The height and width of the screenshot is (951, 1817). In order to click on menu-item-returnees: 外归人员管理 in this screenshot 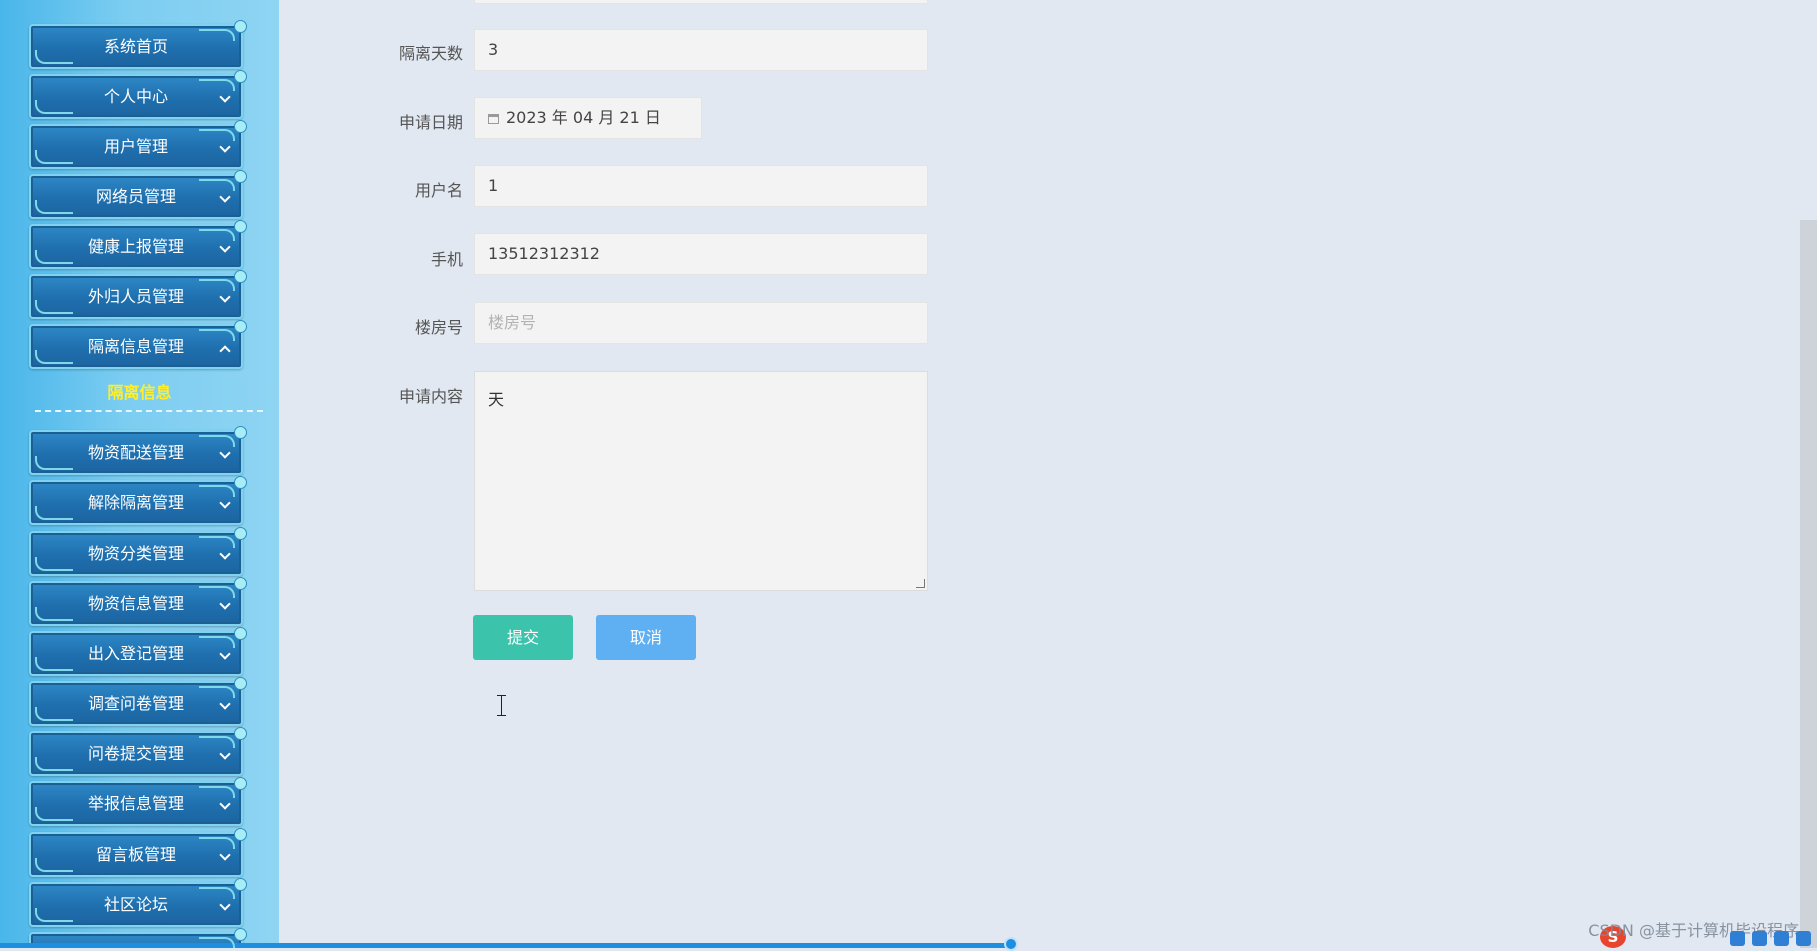, I will do `click(138, 294)`.